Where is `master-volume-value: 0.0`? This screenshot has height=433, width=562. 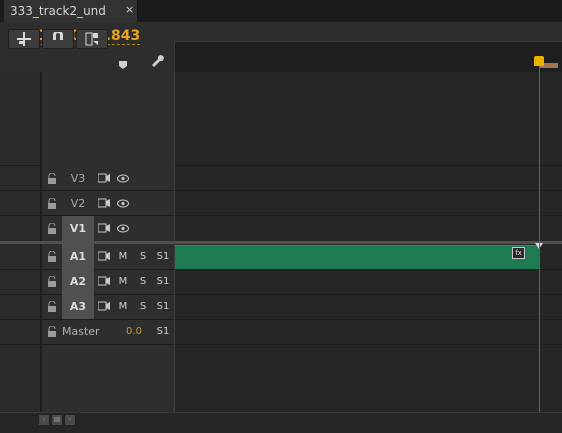 master-volume-value: 0.0 is located at coordinates (134, 331).